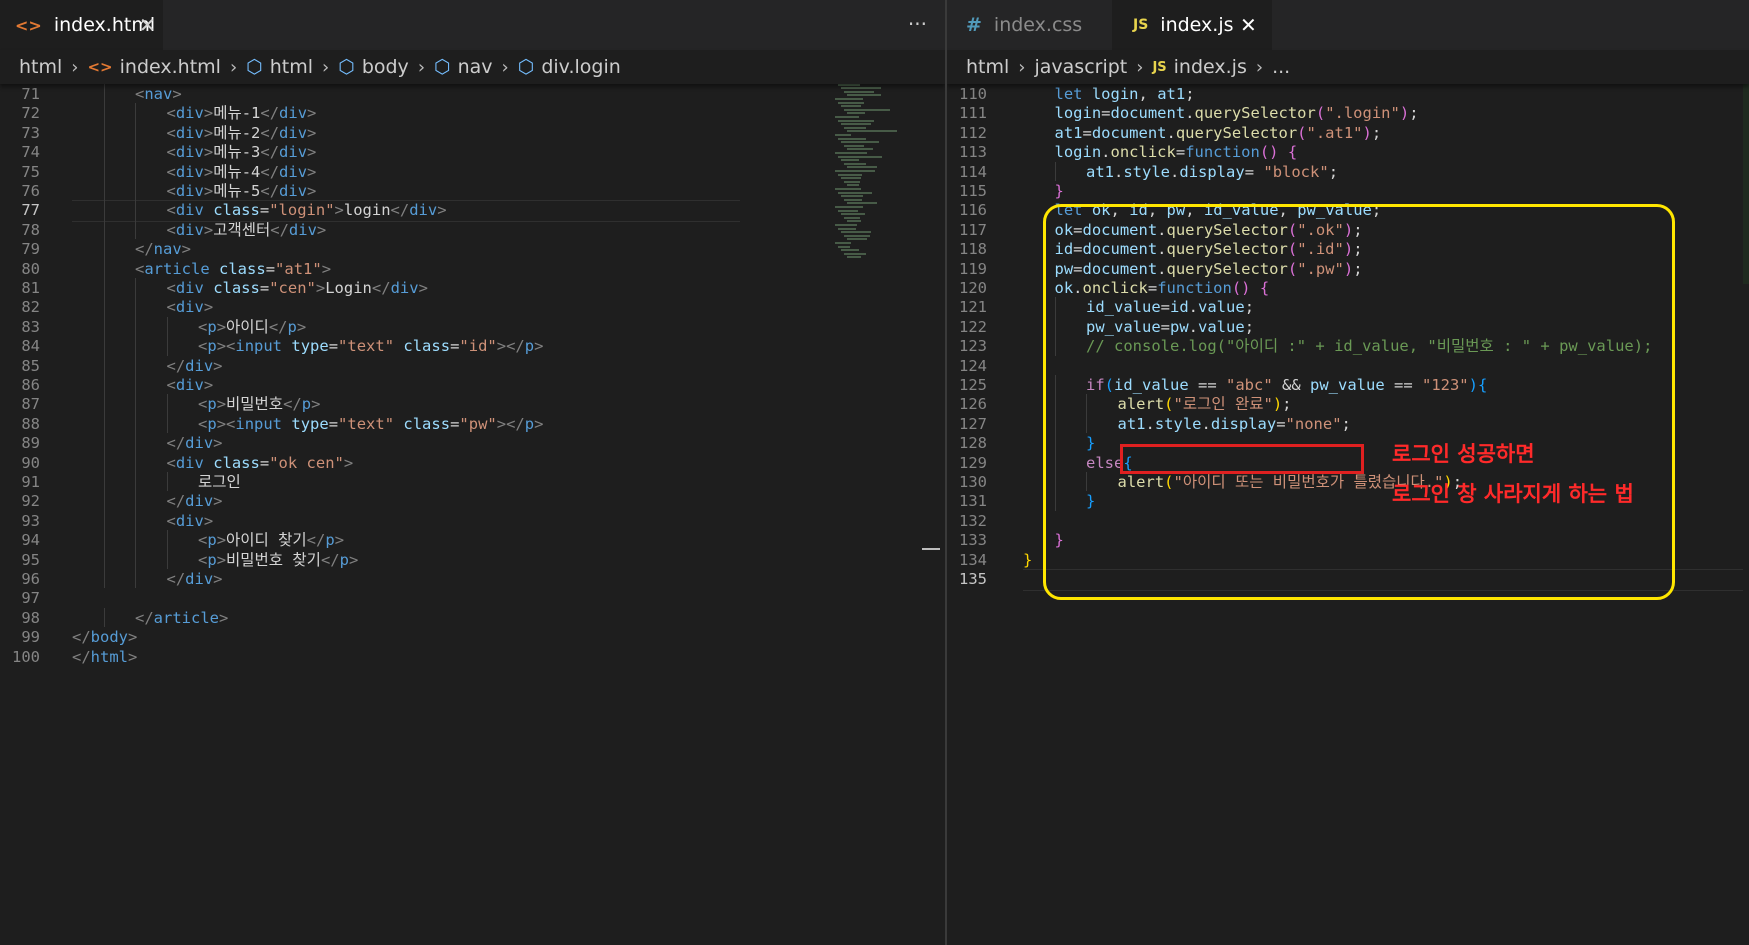 Image resolution: width=1749 pixels, height=945 pixels. What do you see at coordinates (569, 67) in the screenshot?
I see `breadcrumb-item: ⬡ div.login` at bounding box center [569, 67].